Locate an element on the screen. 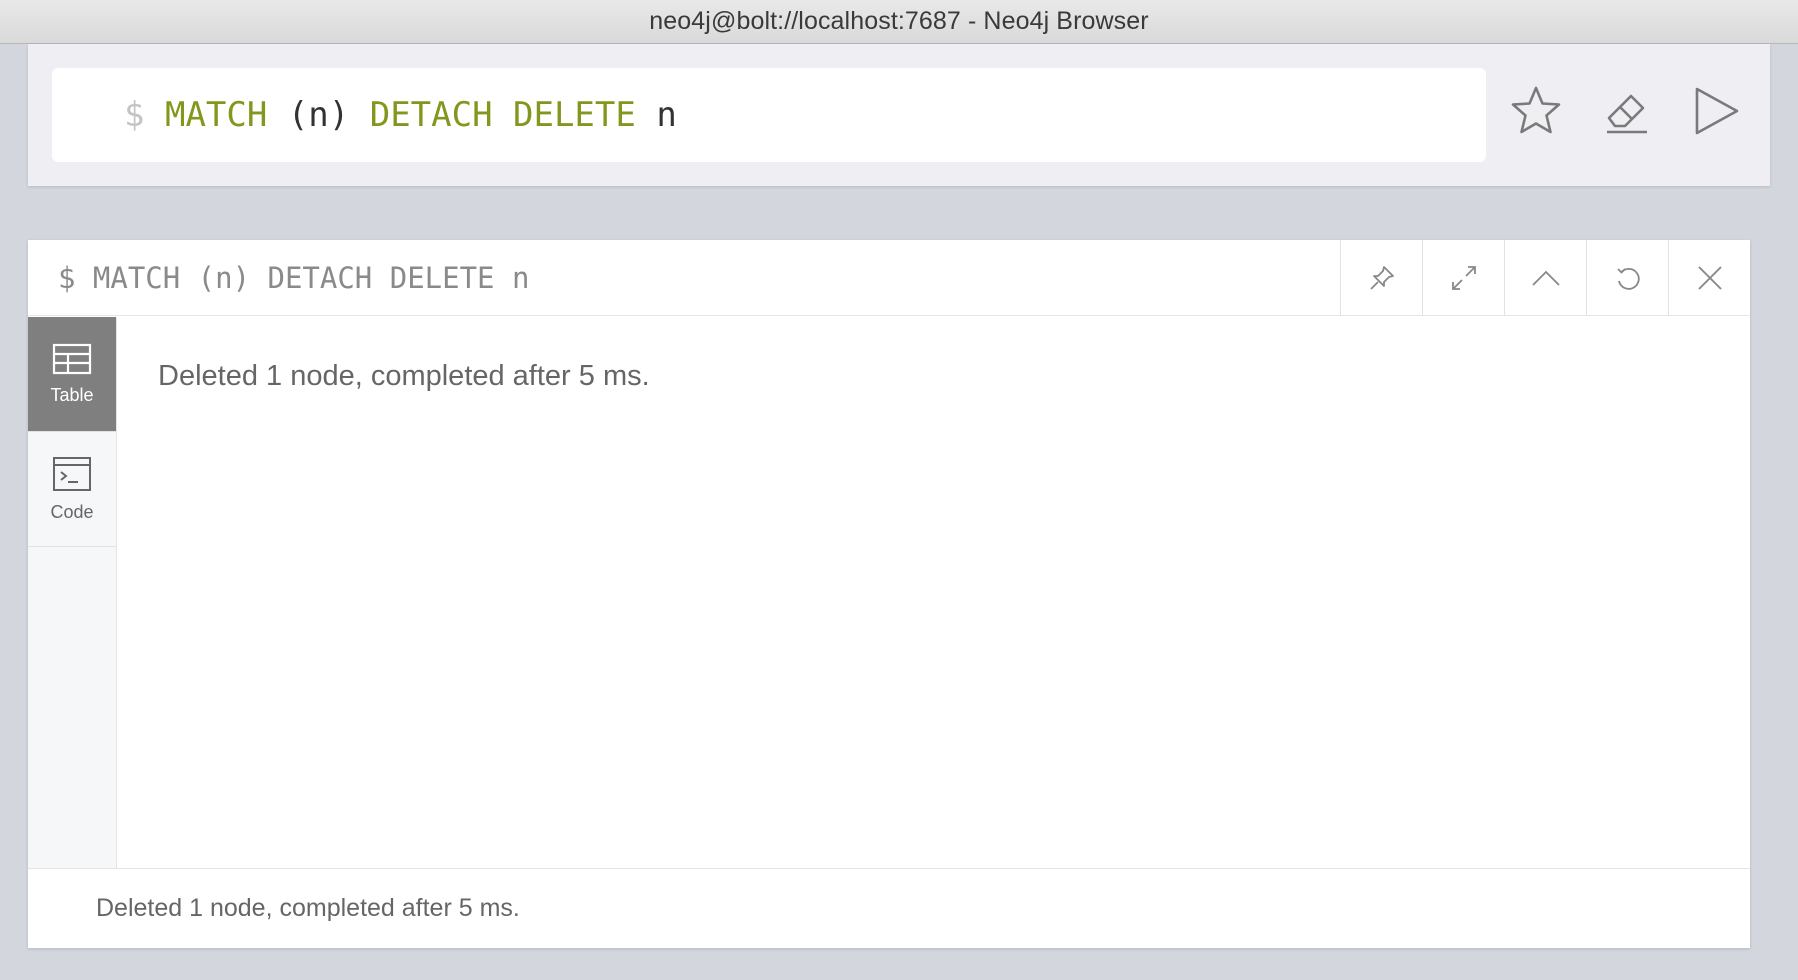 This screenshot has width=1798, height=980. play-icon is located at coordinates (1717, 111).